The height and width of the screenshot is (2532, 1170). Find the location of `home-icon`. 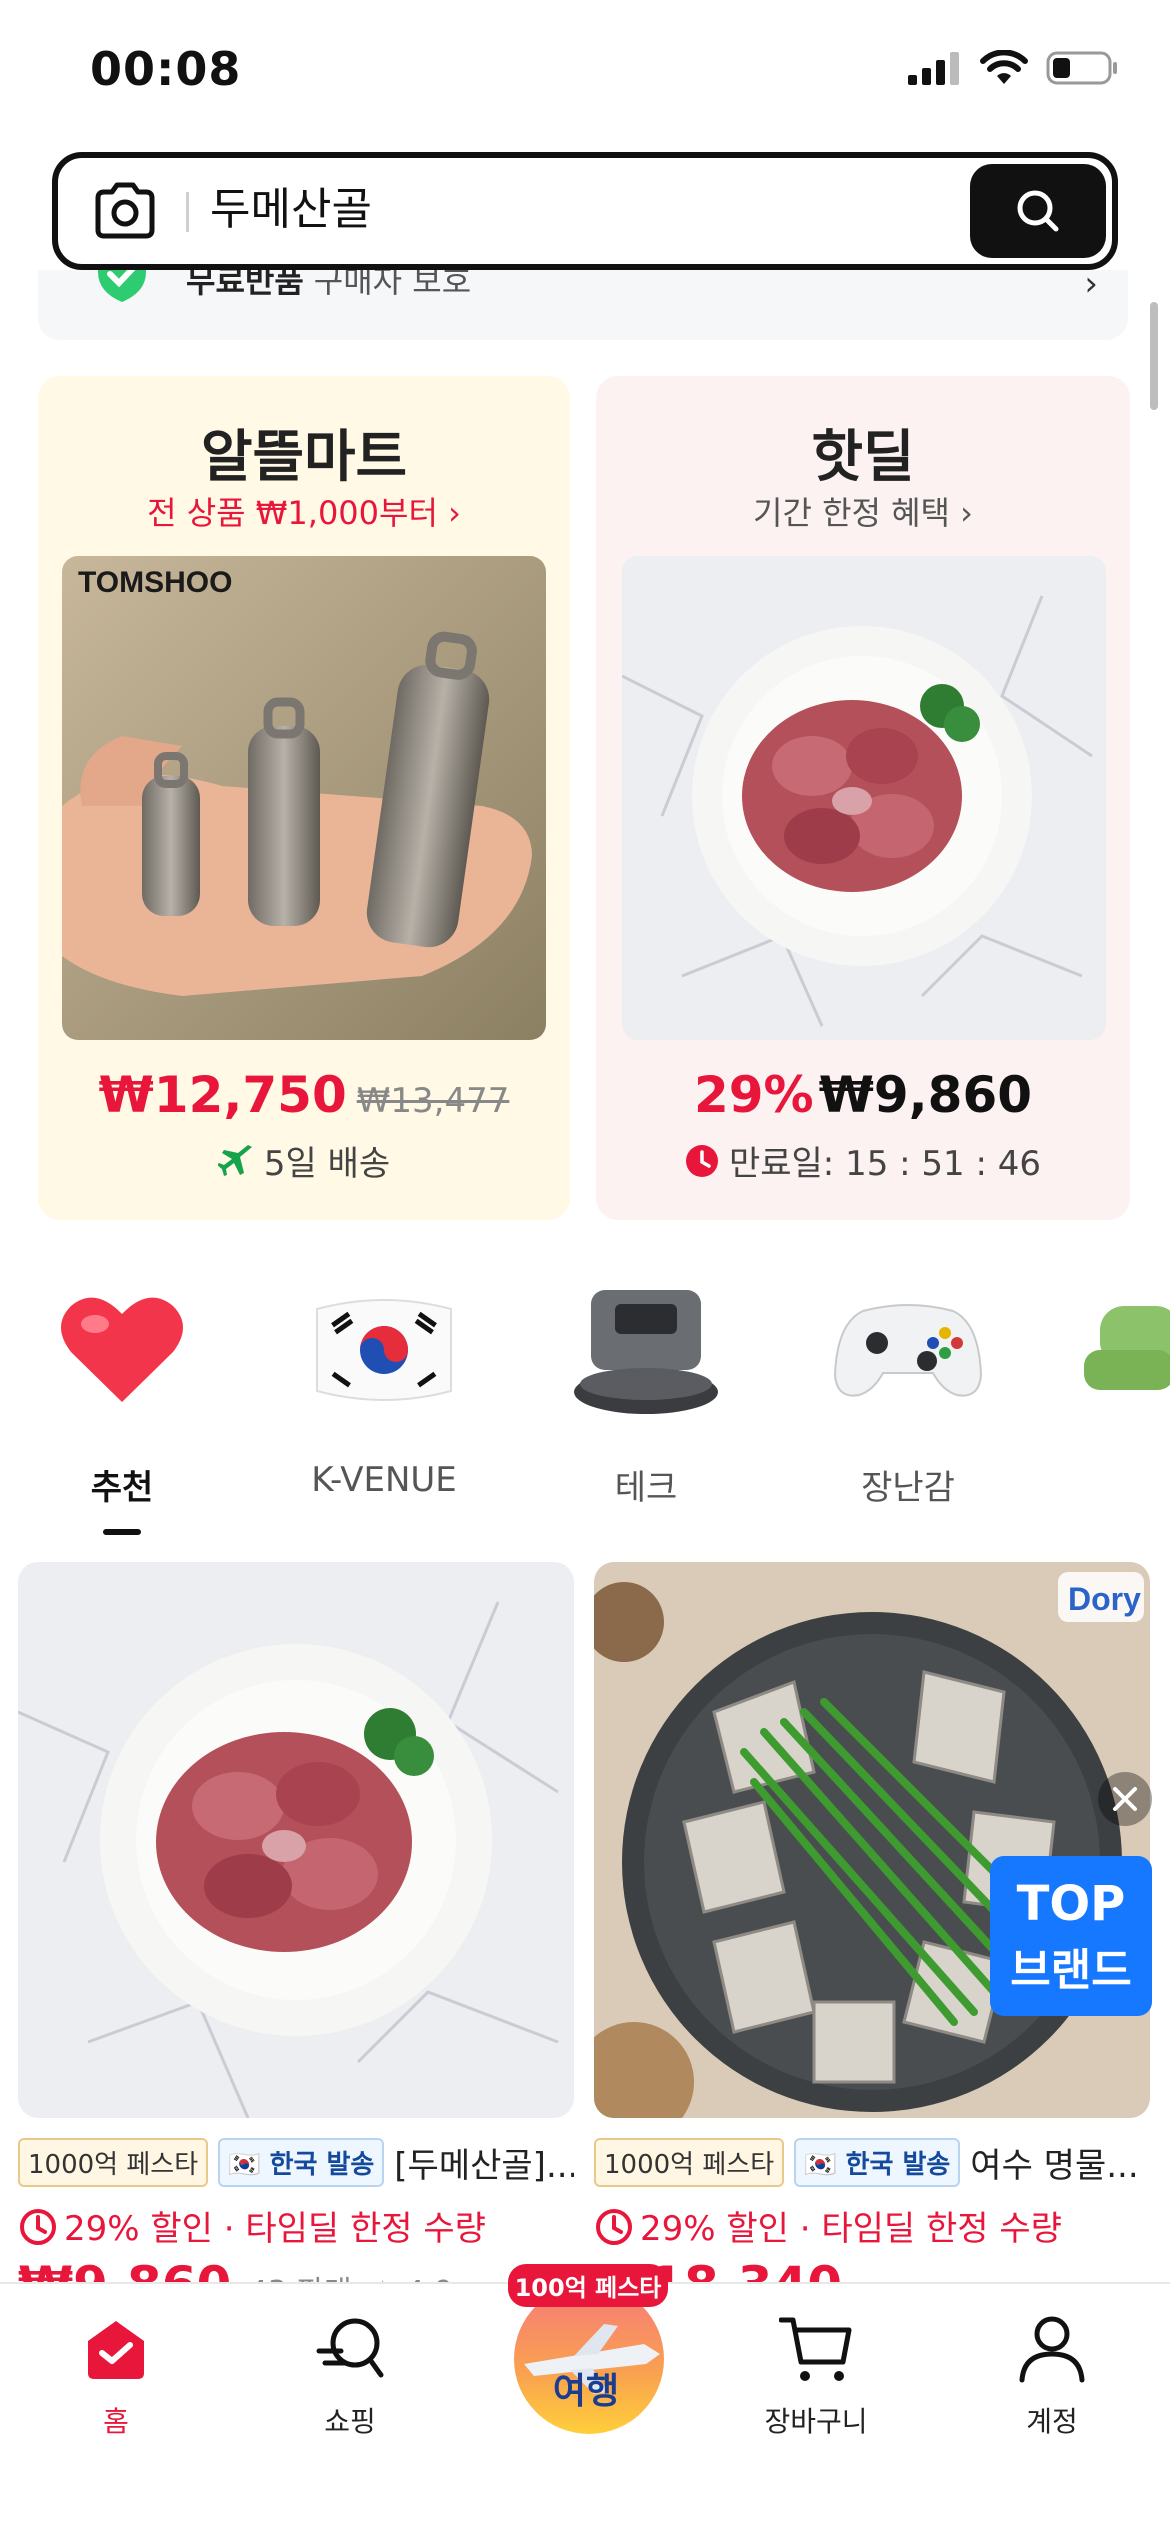

home-icon is located at coordinates (116, 2350).